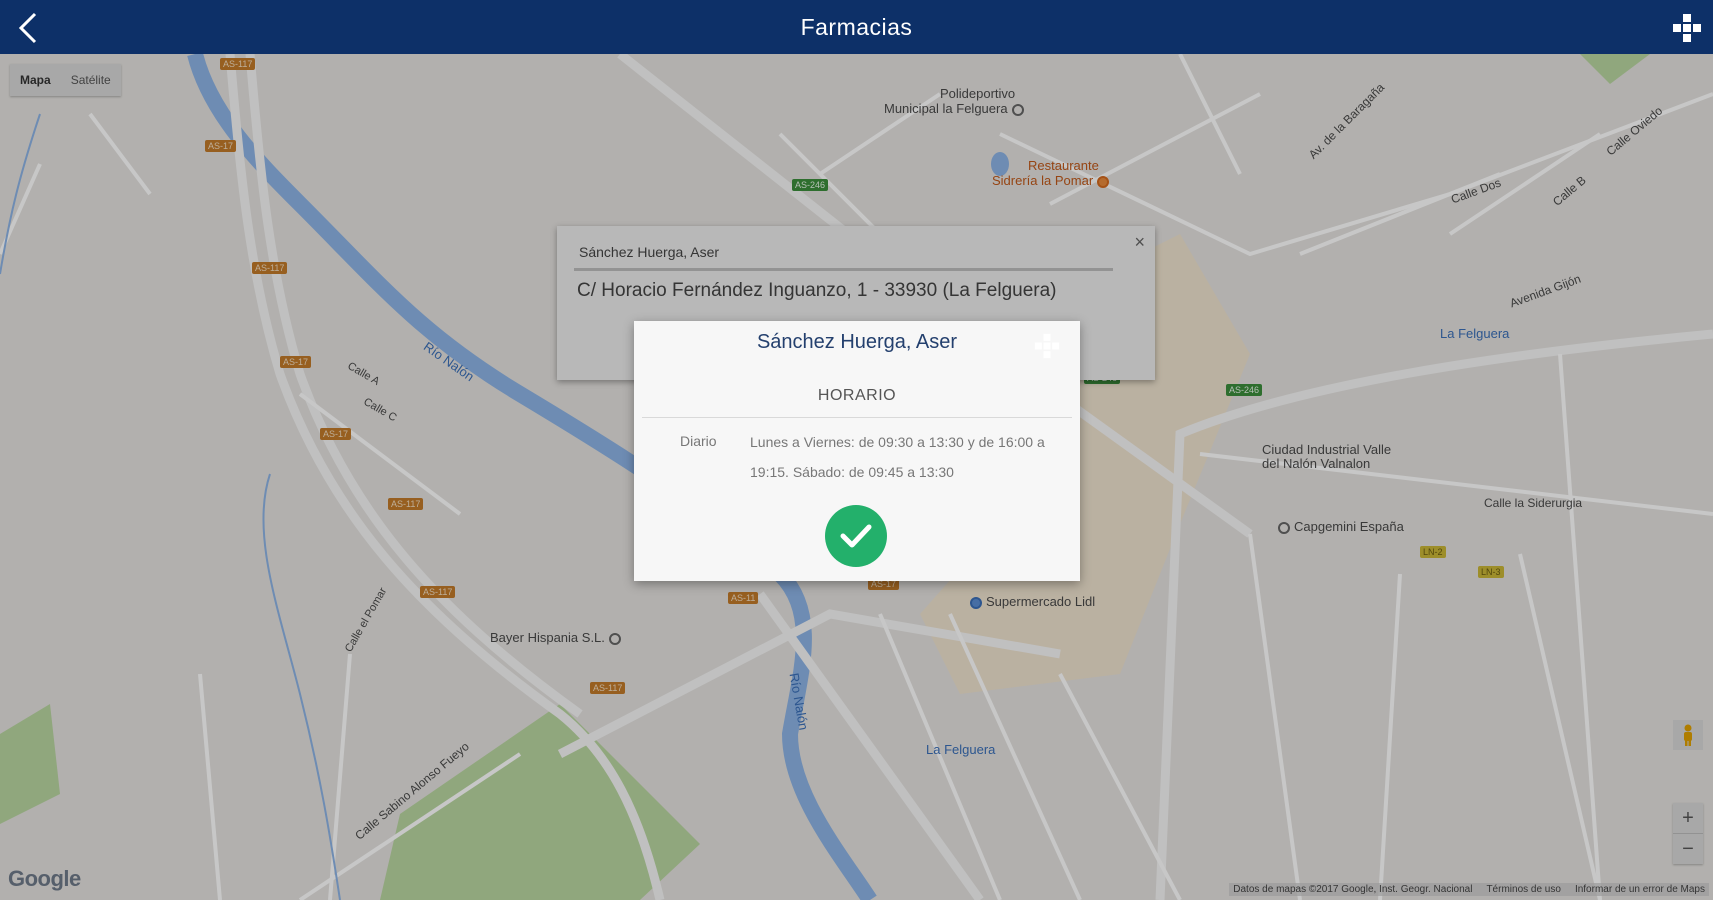 The image size is (1713, 900). I want to click on menu-button, so click(1687, 28).